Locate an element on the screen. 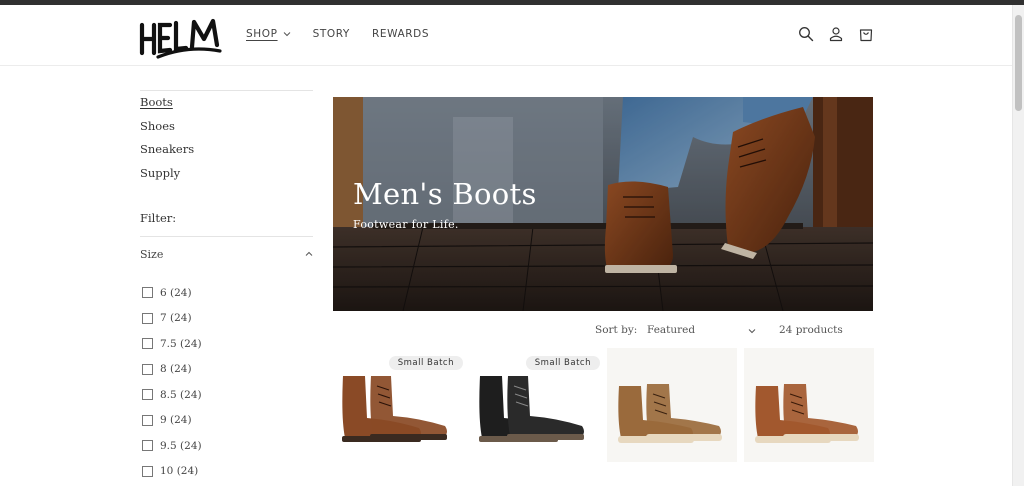 This screenshot has width=1024, height=486. size-option: 10 (24) is located at coordinates (172, 472).